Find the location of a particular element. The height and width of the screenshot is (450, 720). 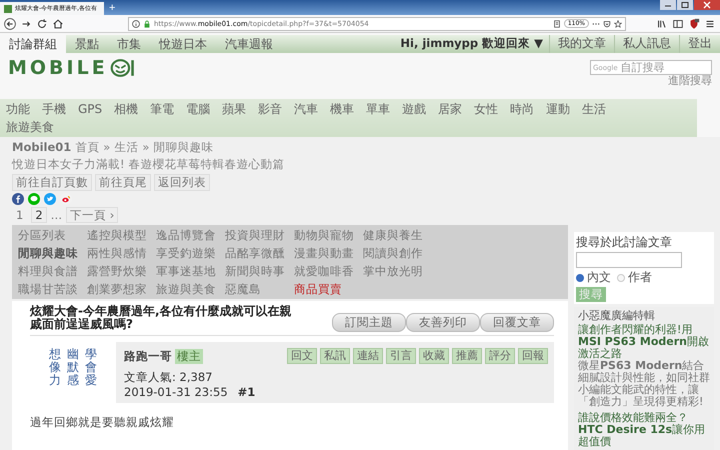

forum-link: 品酩享微醺 is located at coordinates (255, 253).